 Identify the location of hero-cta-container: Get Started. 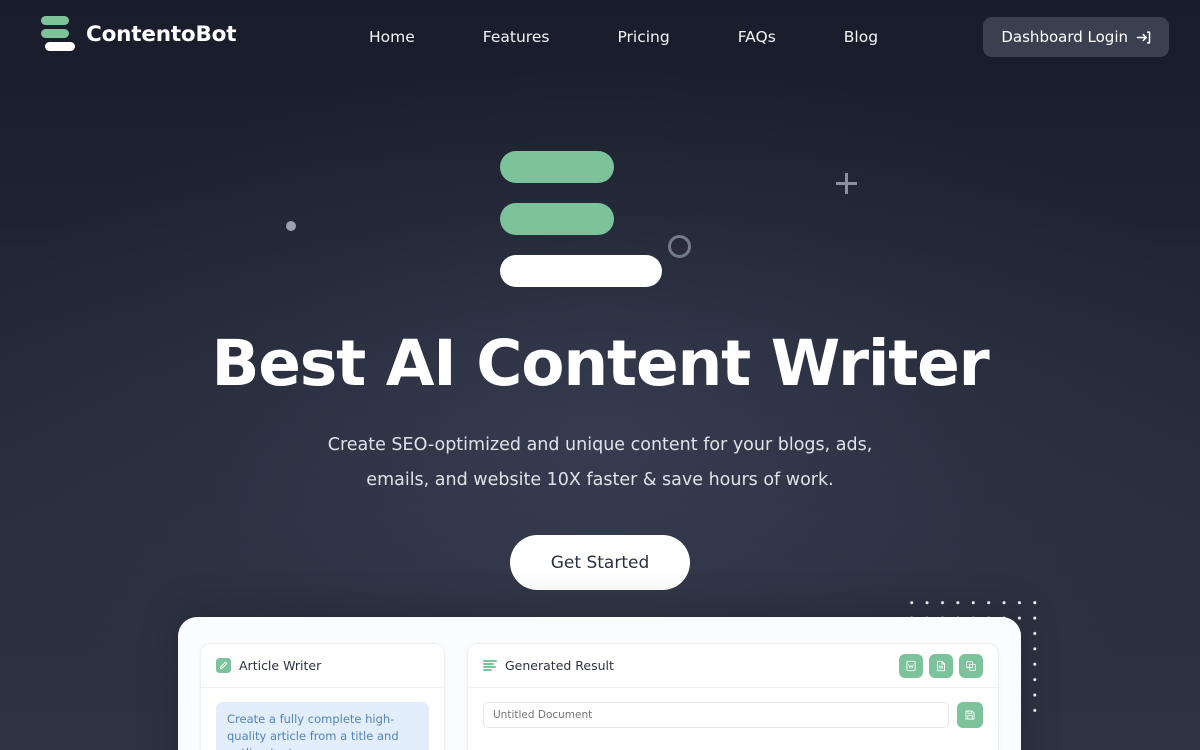
(600, 562).